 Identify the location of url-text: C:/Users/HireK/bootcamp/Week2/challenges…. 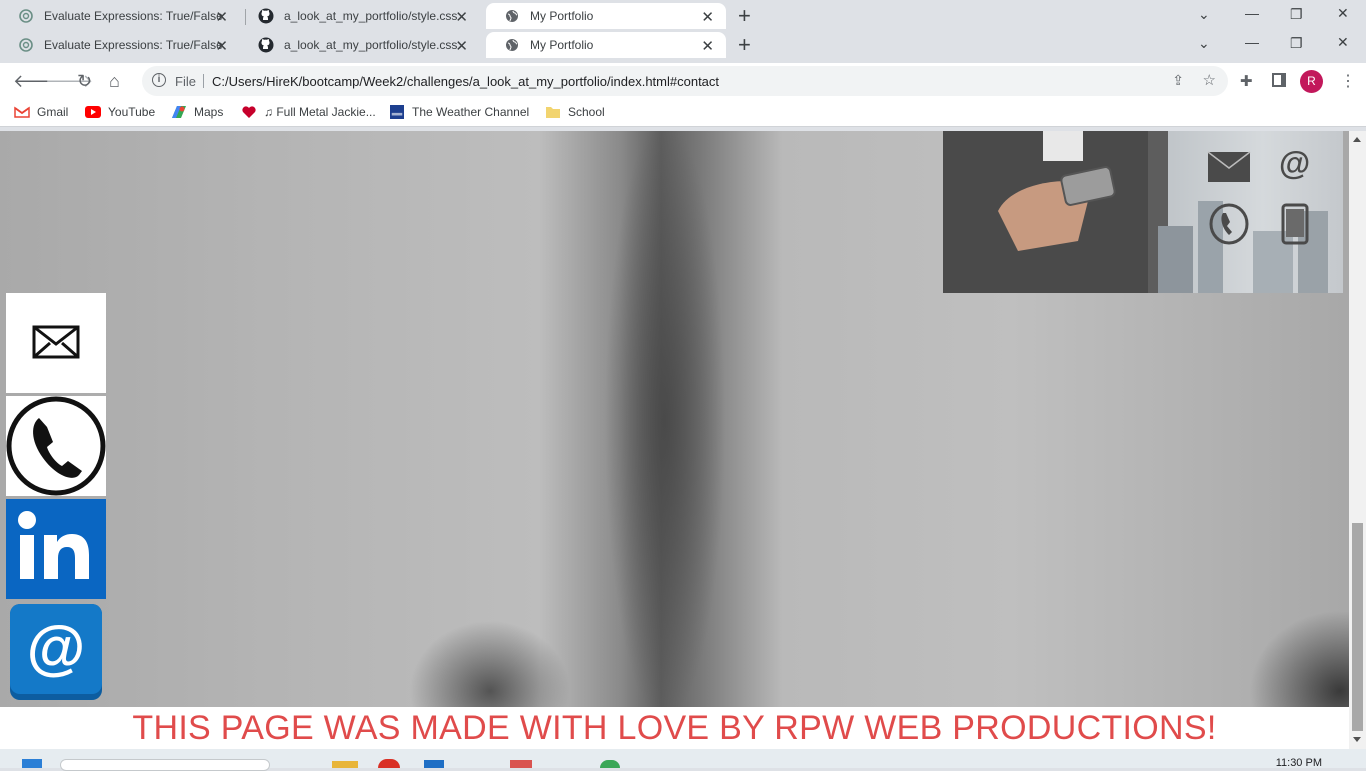
(465, 81).